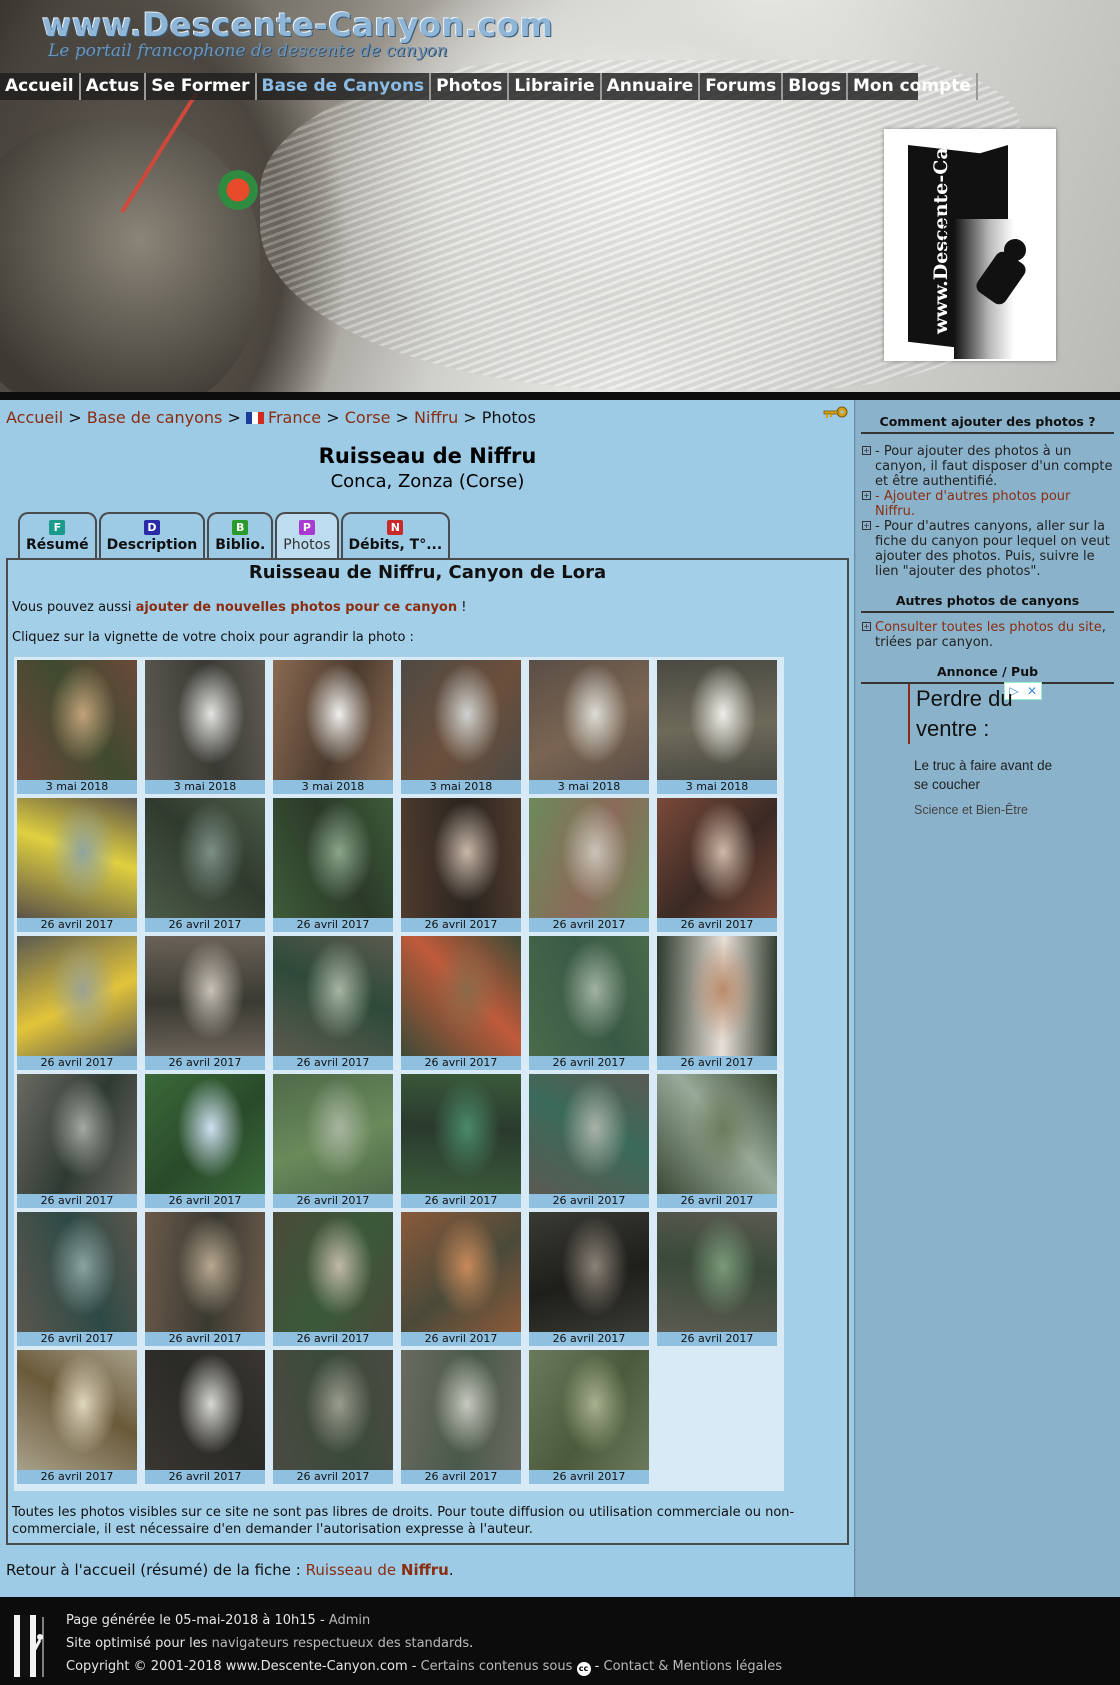  What do you see at coordinates (201, 86) in the screenshot?
I see `nav-item-se-former: Se Former` at bounding box center [201, 86].